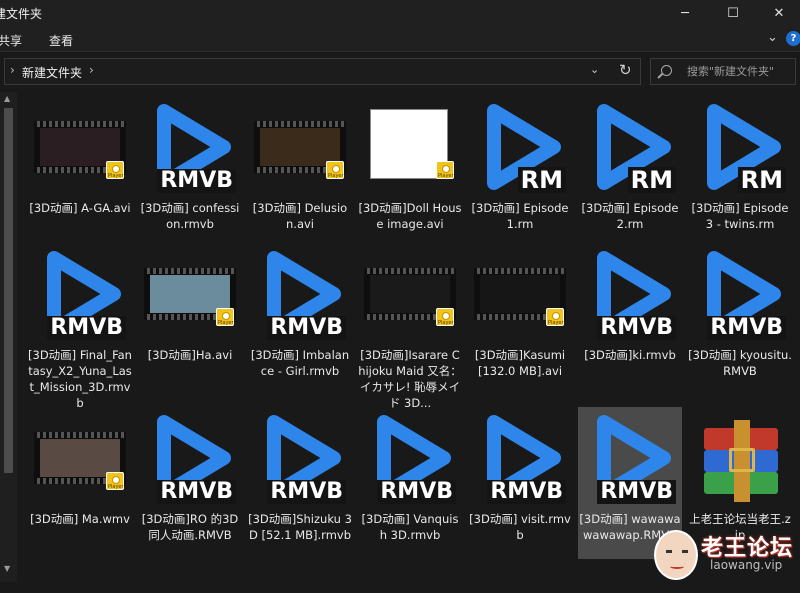  I want to click on address-bar: › 新建文件夹 › ⌄ ↻, so click(322, 71).